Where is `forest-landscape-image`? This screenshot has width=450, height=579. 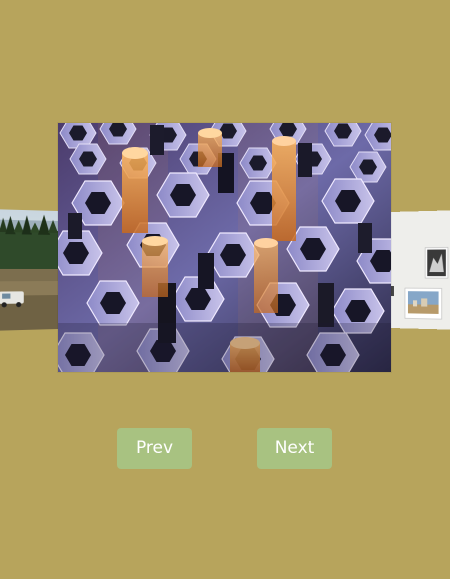 forest-landscape-image is located at coordinates (29, 270).